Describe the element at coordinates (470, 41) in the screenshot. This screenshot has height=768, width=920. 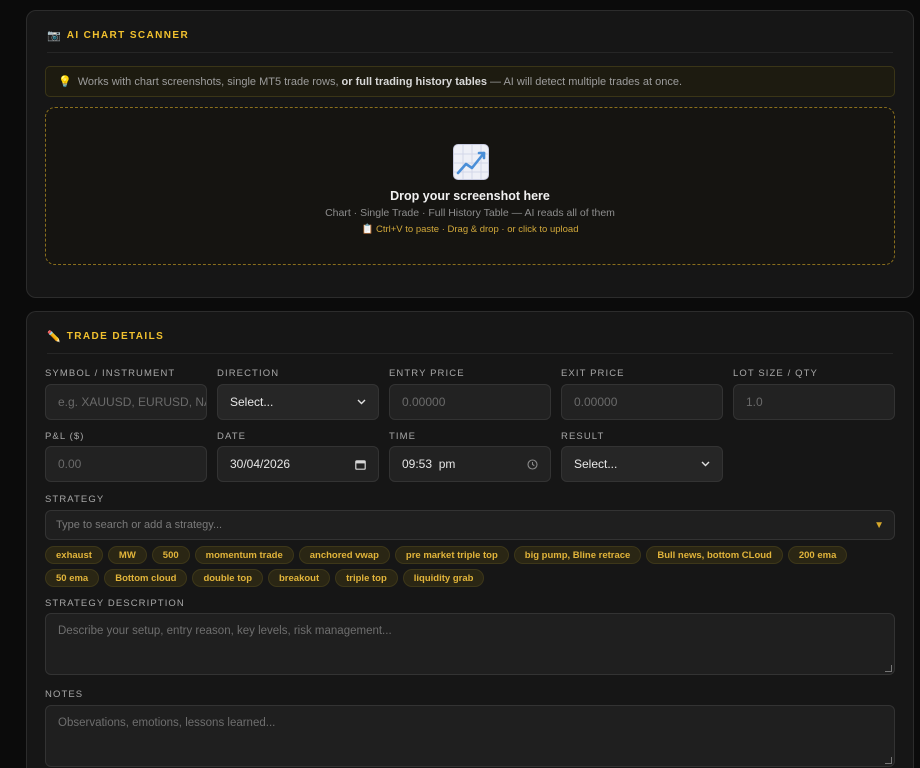
I see `scanner-header: 📷 AI CHART SCANNER` at that location.